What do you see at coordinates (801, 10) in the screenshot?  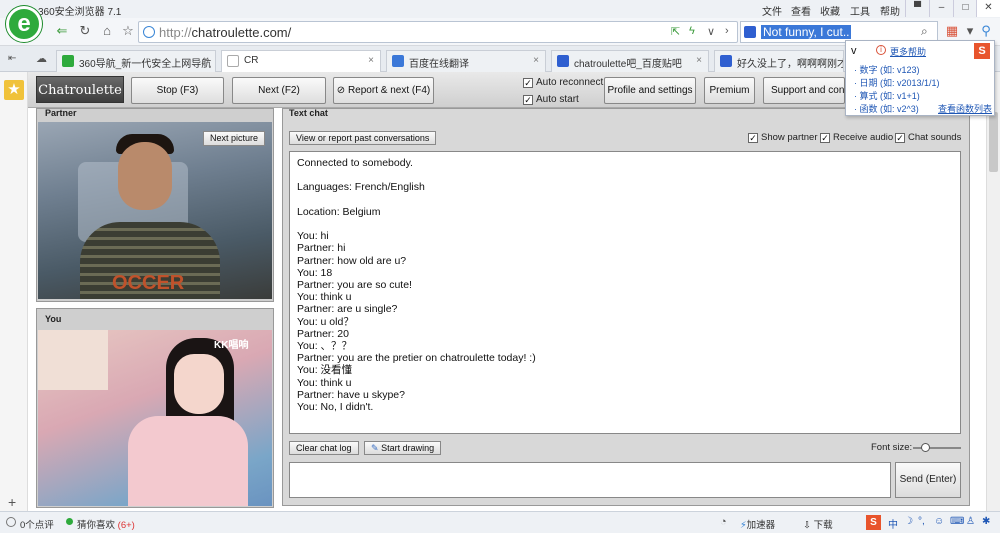 I see `menu-view: 查看` at bounding box center [801, 10].